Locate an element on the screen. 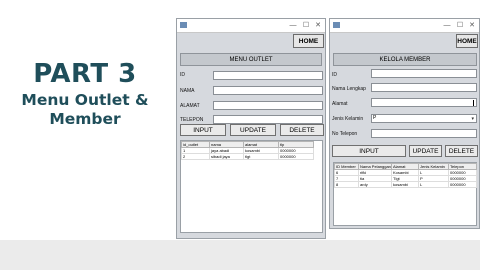 This screenshot has width=480, height=270. table-cell: 2 is located at coordinates (195, 156).